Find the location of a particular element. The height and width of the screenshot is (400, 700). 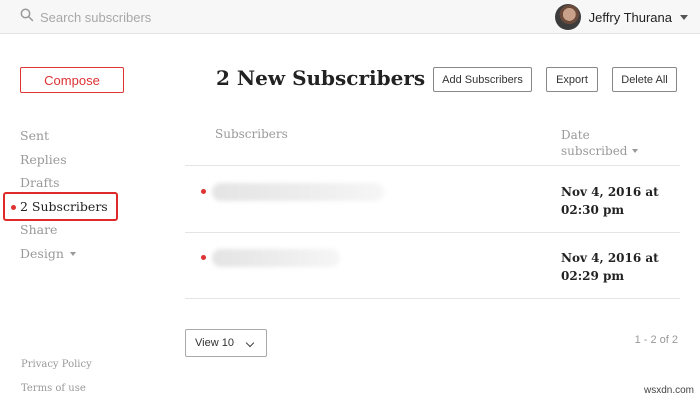

watermark: wsxdn.com is located at coordinates (668, 390).